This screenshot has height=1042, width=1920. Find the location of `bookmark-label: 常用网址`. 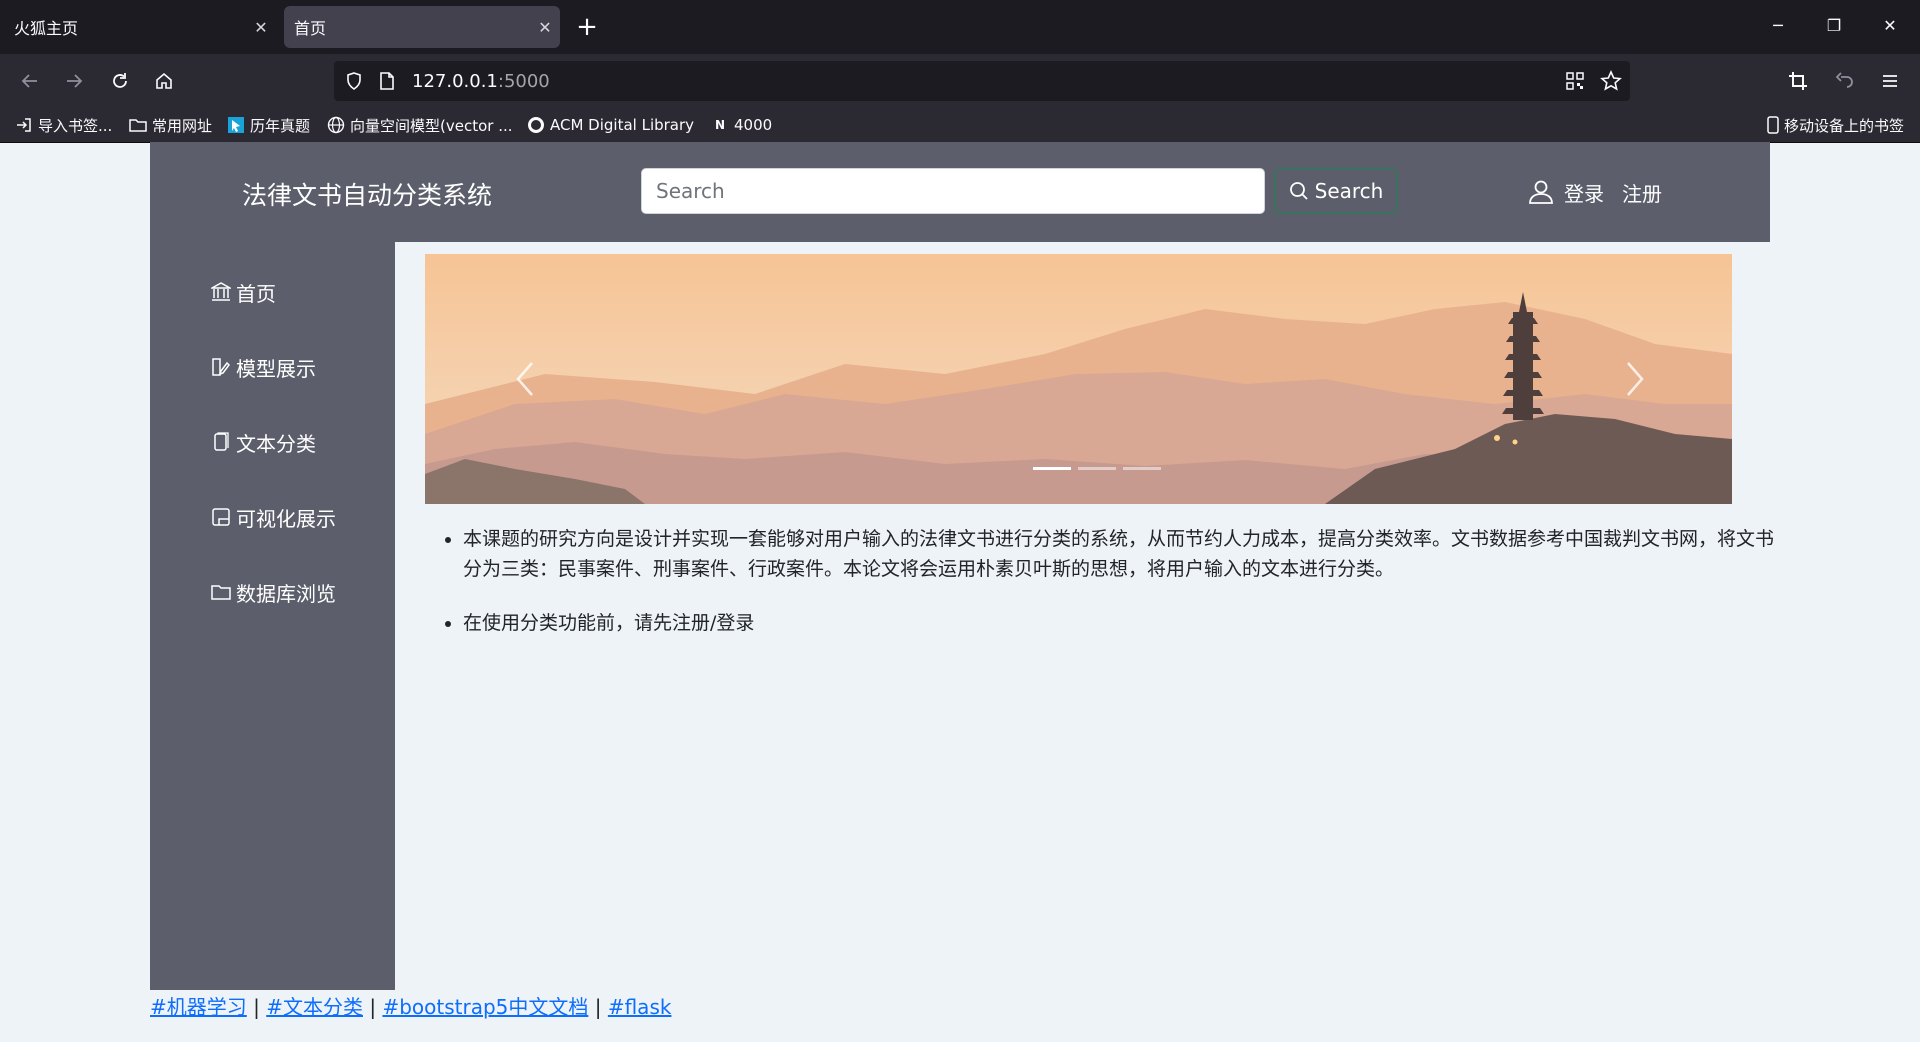

bookmark-label: 常用网址 is located at coordinates (182, 125).